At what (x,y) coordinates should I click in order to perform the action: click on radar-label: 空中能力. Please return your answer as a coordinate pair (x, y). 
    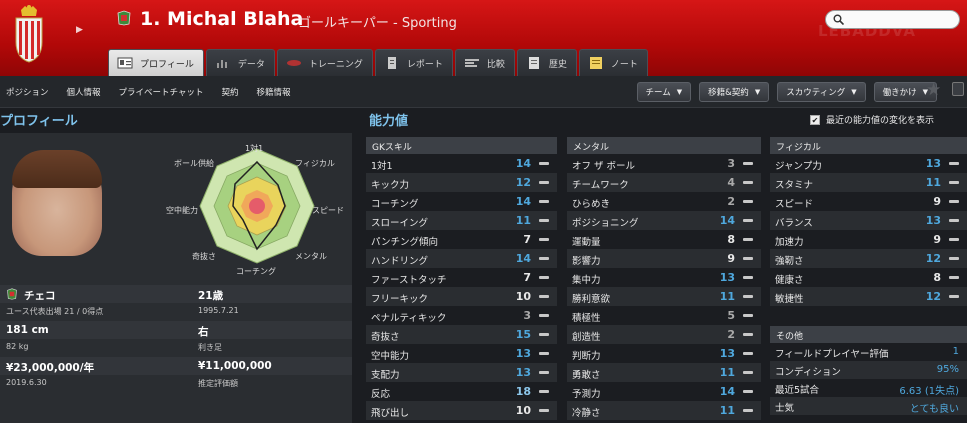
    Looking at the image, I should click on (182, 210).